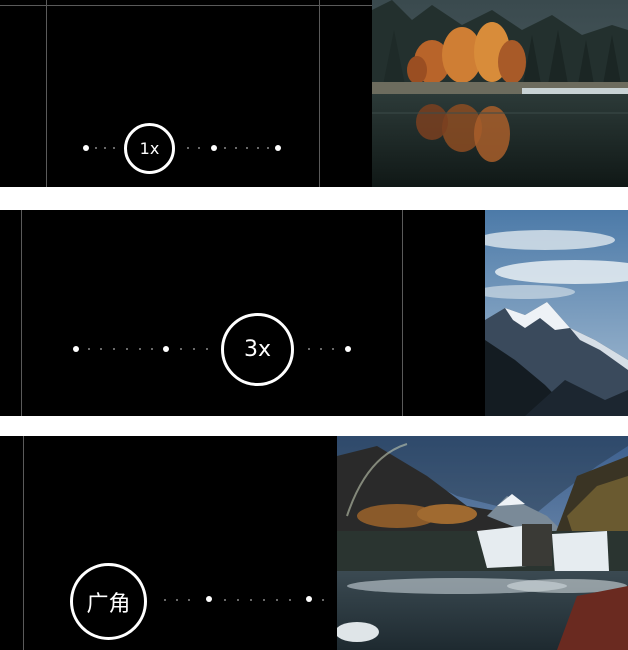  I want to click on snow-mountain-photo, so click(556, 313).